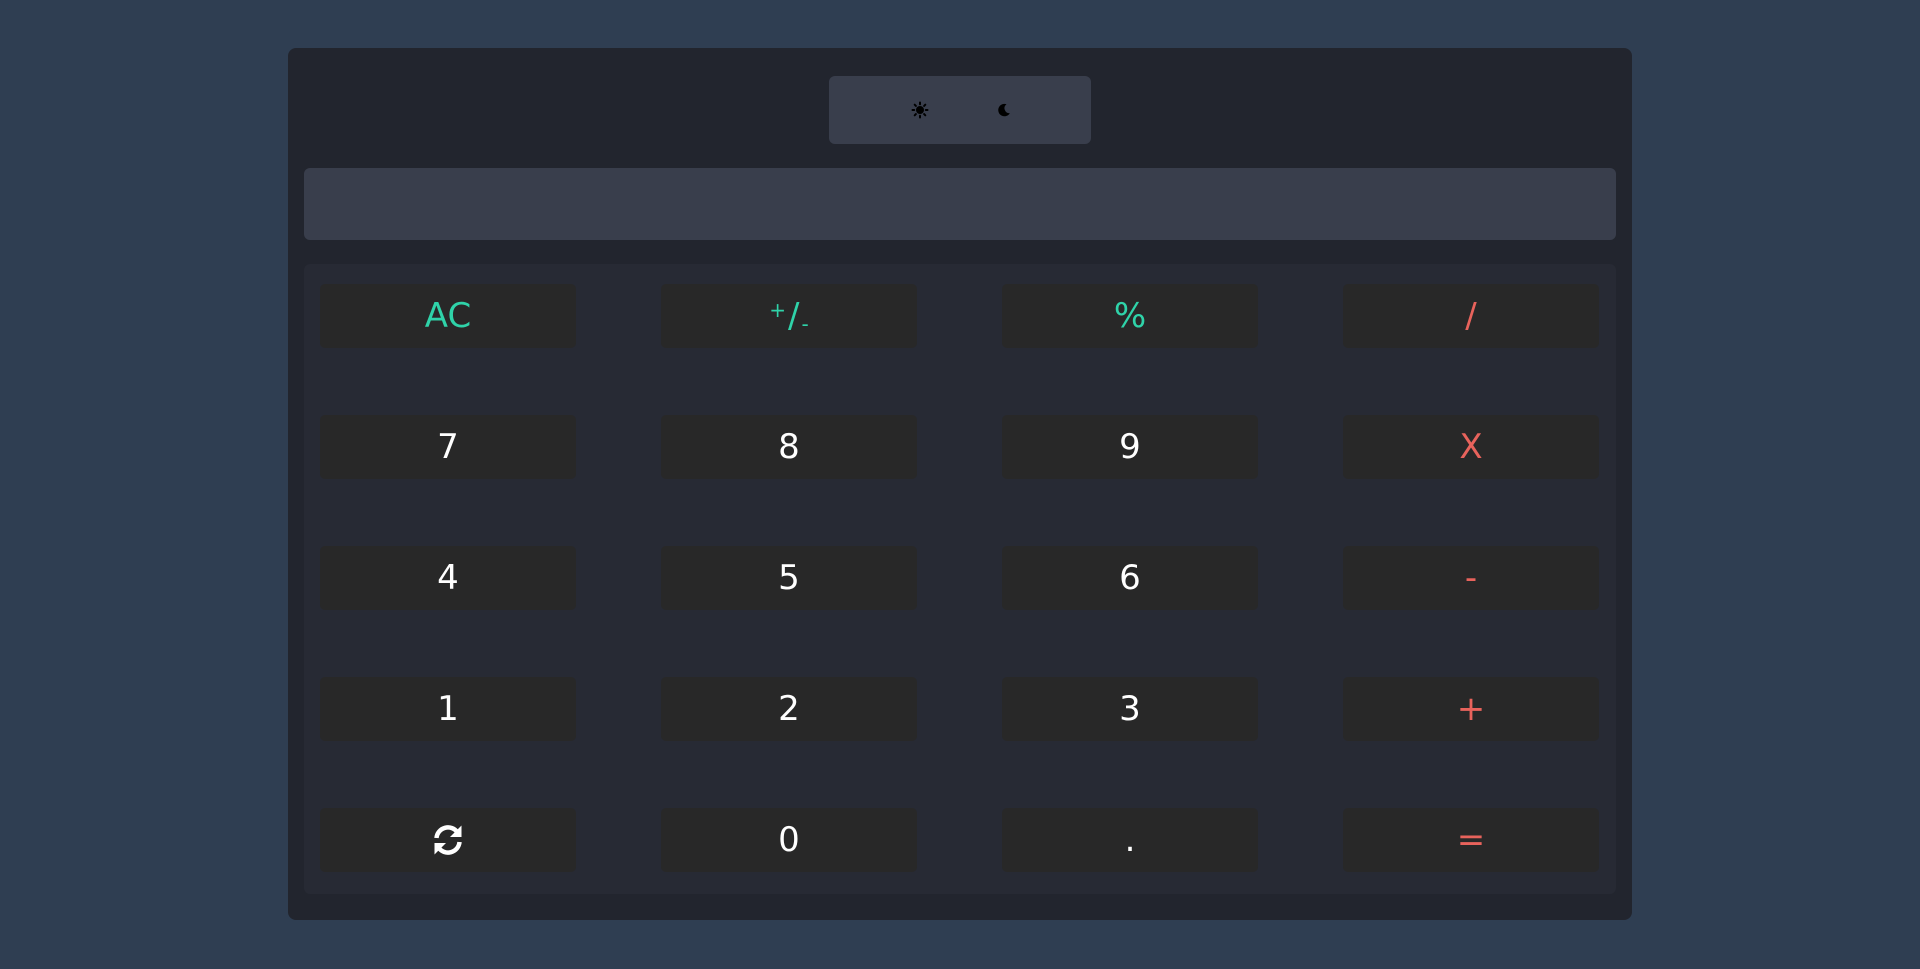  What do you see at coordinates (789, 447) in the screenshot?
I see `digit-8-button: 8` at bounding box center [789, 447].